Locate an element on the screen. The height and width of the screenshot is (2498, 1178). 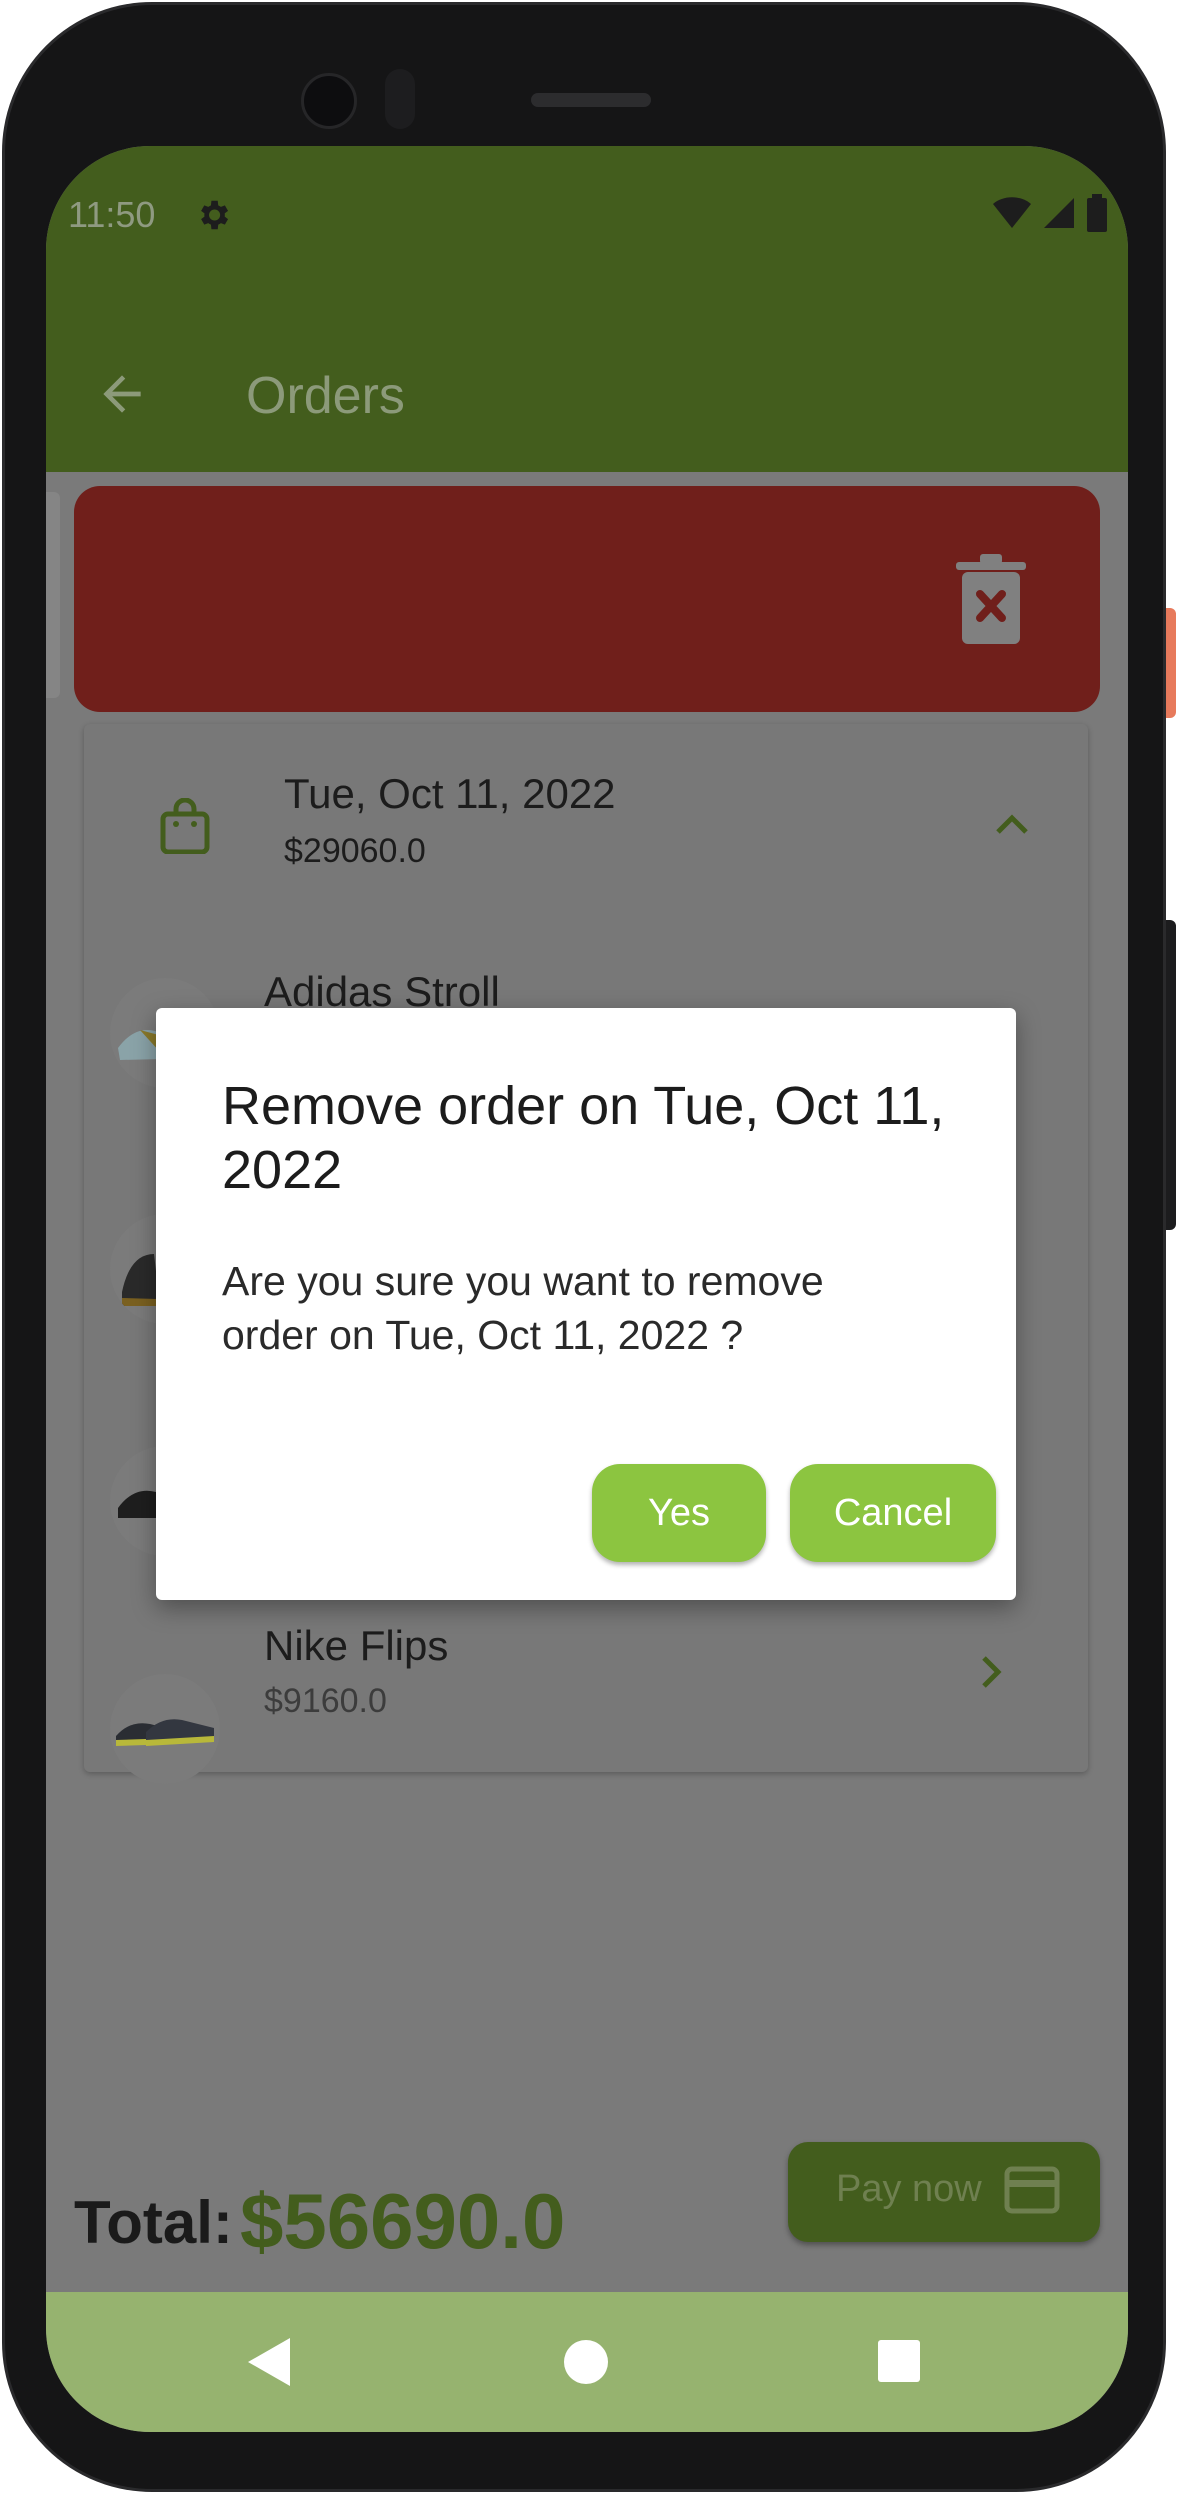
total-value: $56690.0 is located at coordinates (403, 2221).